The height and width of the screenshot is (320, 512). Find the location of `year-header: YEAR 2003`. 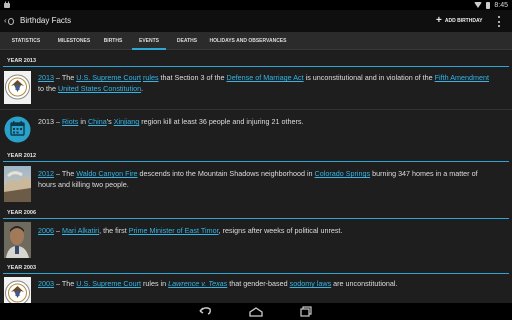

year-header: YEAR 2003 is located at coordinates (256, 267).